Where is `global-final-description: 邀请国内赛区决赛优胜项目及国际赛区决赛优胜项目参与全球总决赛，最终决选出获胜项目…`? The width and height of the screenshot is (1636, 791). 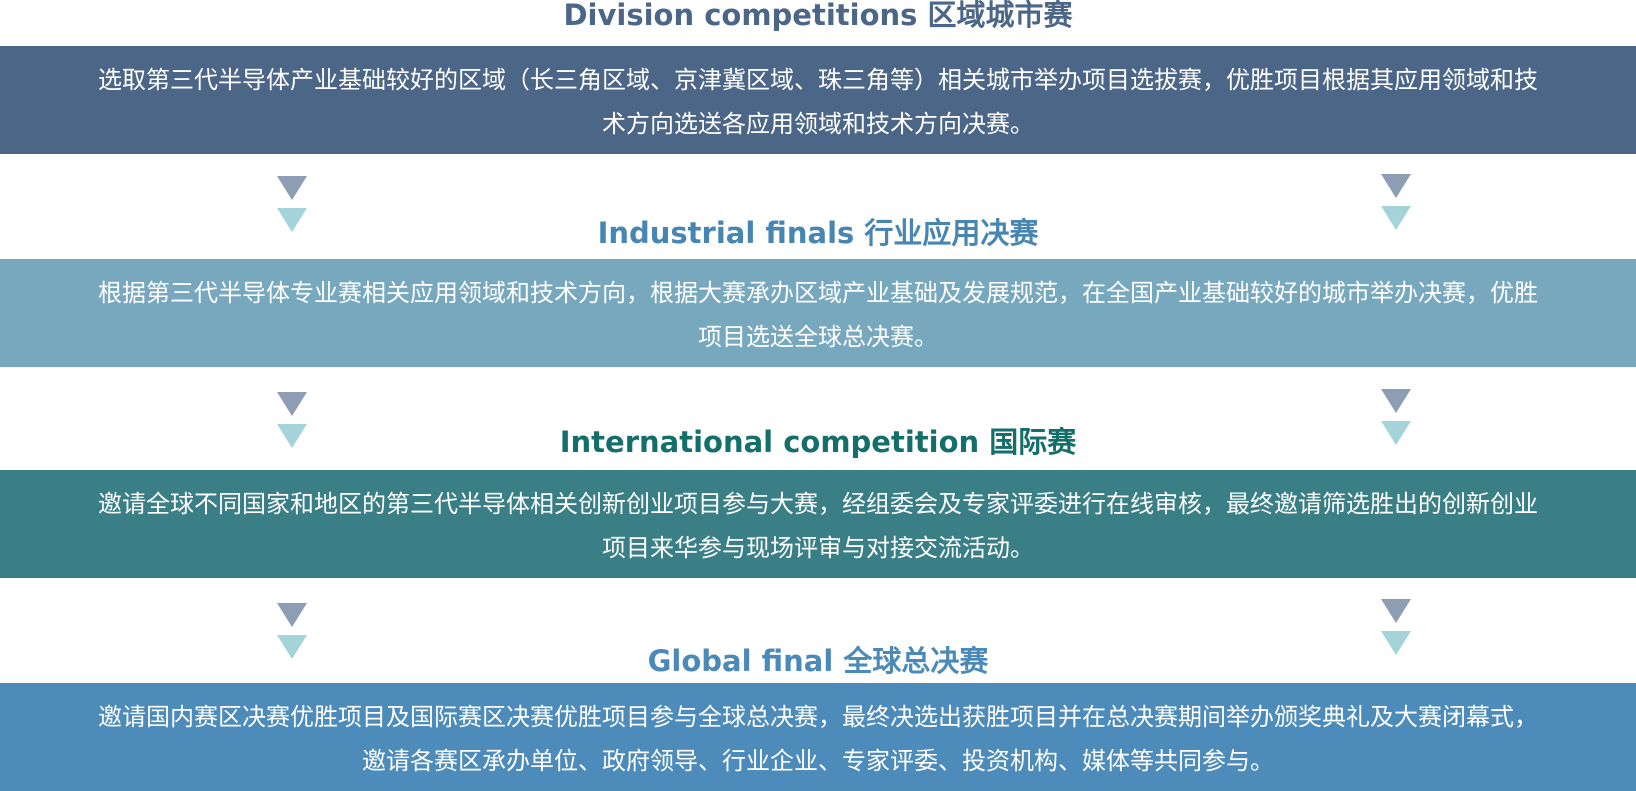
global-final-description: 邀请国内赛区决赛优胜项目及国际赛区决赛优胜项目参与全球总决赛，最终决选出获胜项目… is located at coordinates (818, 737).